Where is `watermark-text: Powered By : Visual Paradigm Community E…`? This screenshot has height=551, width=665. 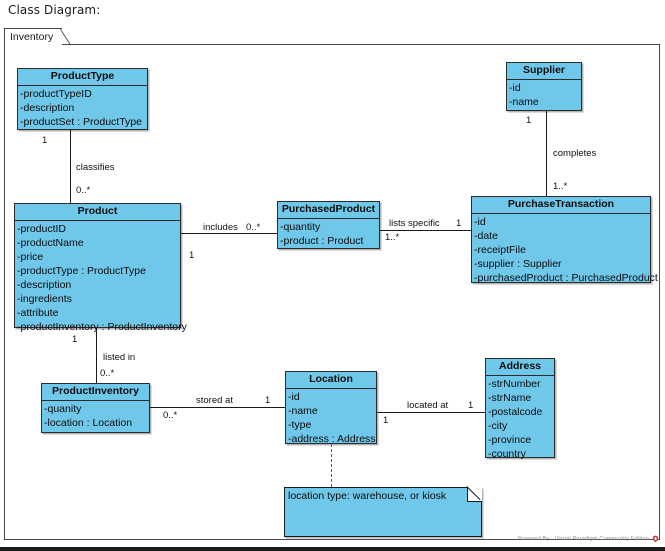
watermark-text: Powered By : Visual Paradigm Community E… is located at coordinates (583, 539).